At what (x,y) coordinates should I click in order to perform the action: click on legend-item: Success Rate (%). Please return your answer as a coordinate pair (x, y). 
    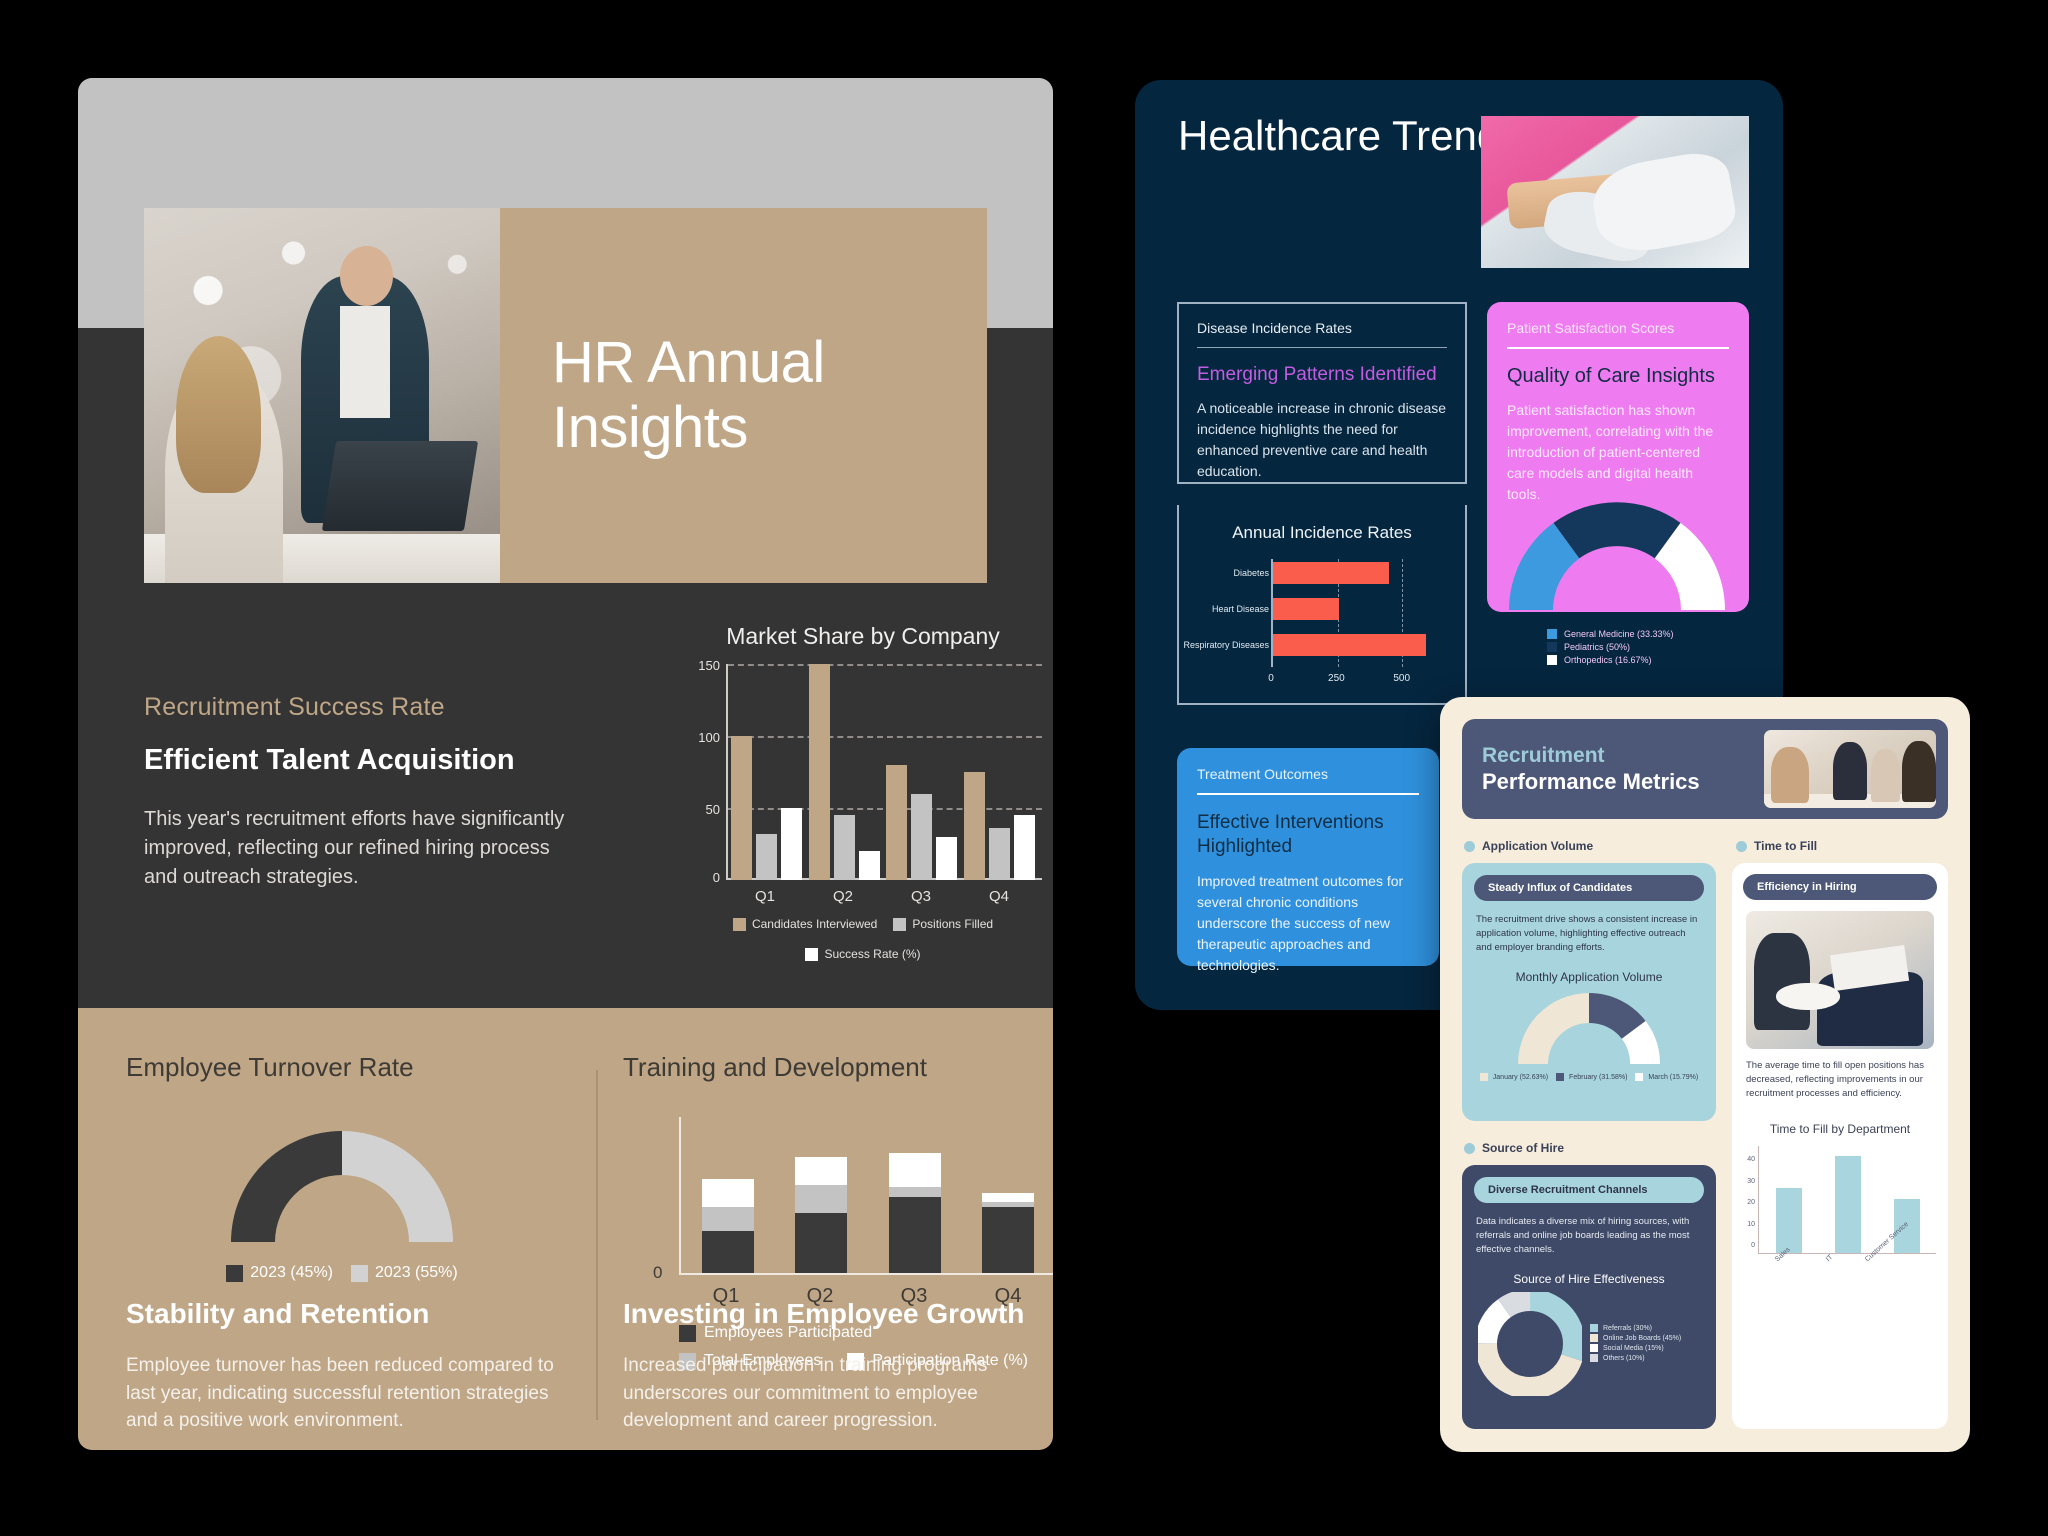
    Looking at the image, I should click on (863, 954).